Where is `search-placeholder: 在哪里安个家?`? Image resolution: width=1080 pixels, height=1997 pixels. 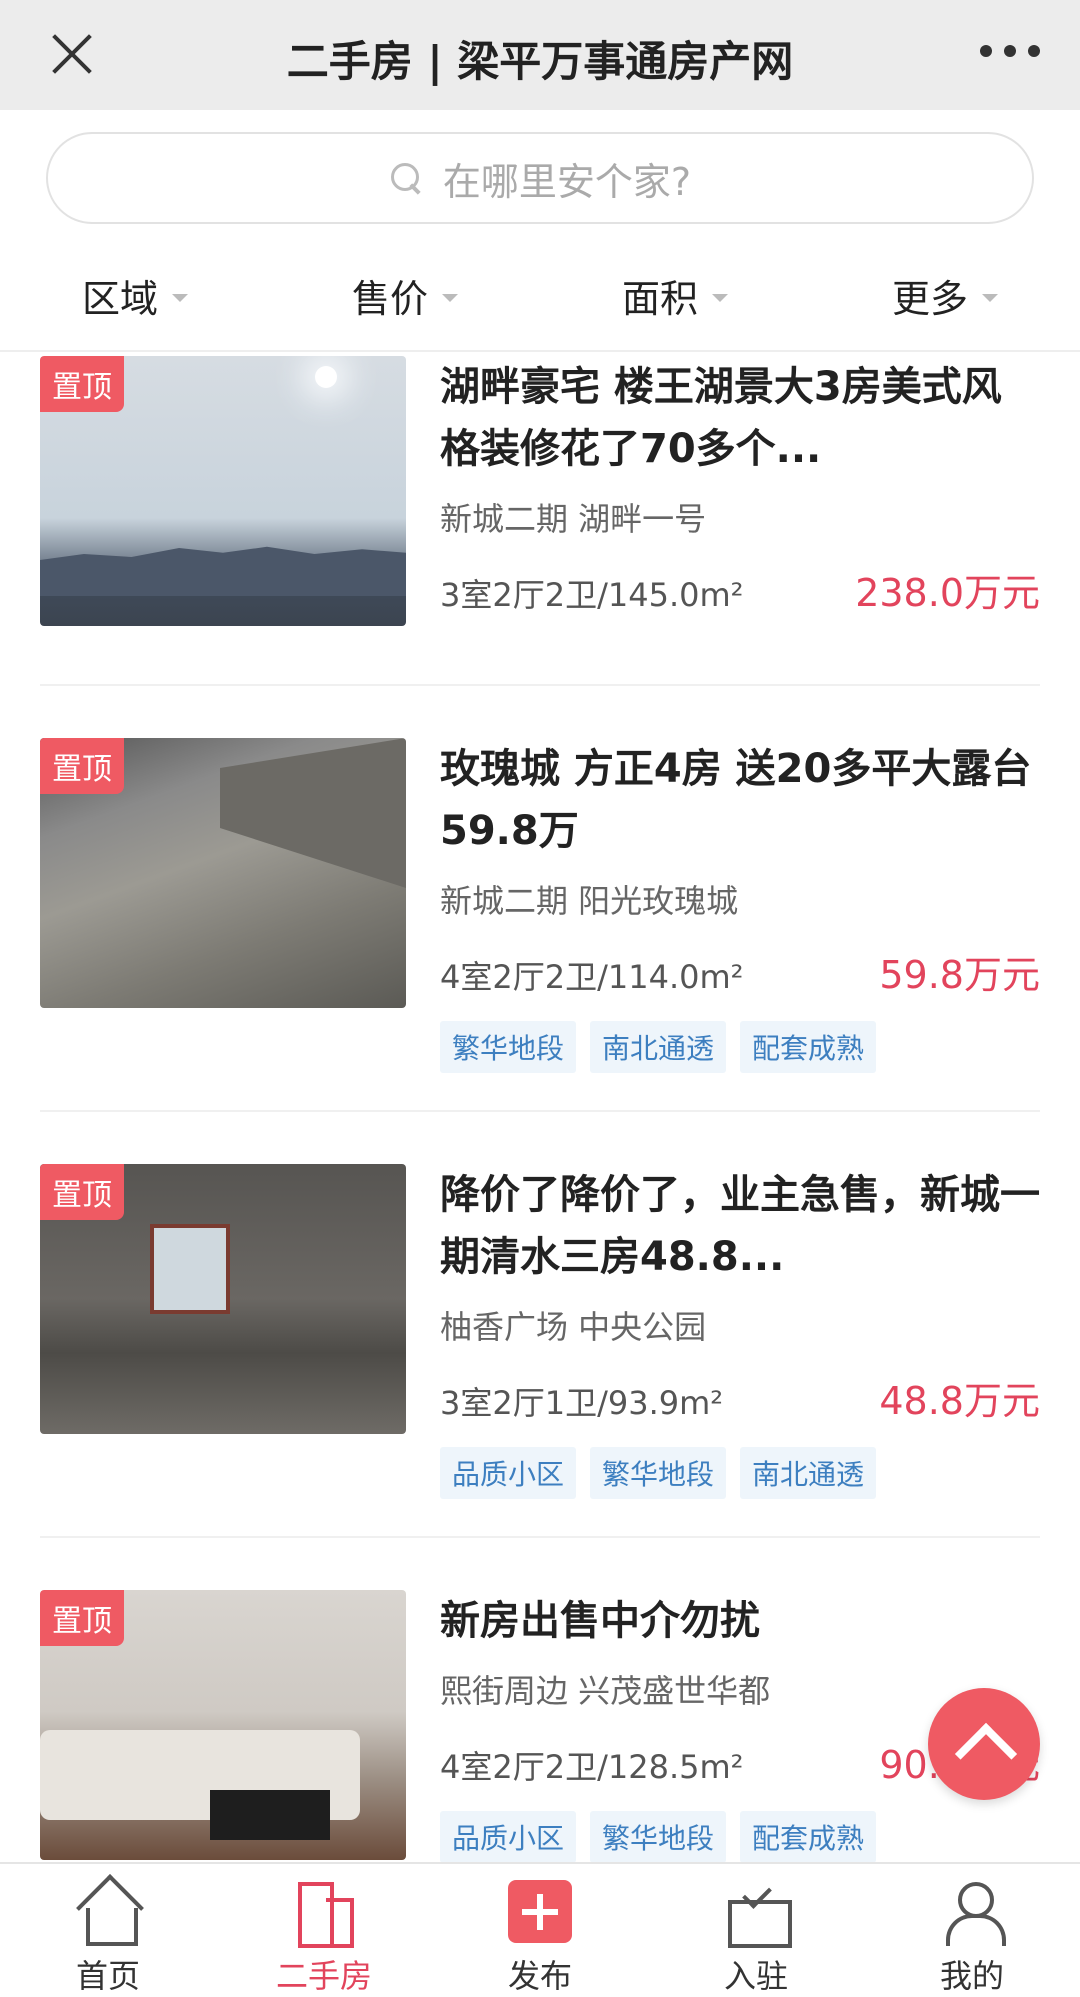 search-placeholder: 在哪里安个家? is located at coordinates (567, 181).